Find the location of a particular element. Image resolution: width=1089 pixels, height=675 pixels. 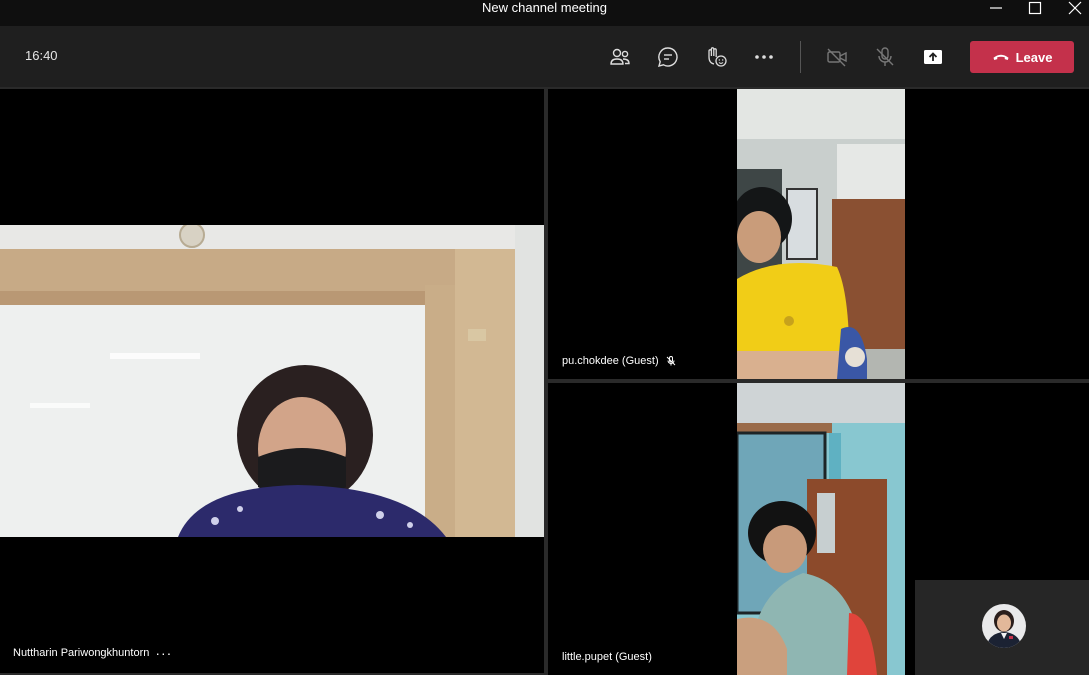

camera-toggle-button is located at coordinates (837, 57).